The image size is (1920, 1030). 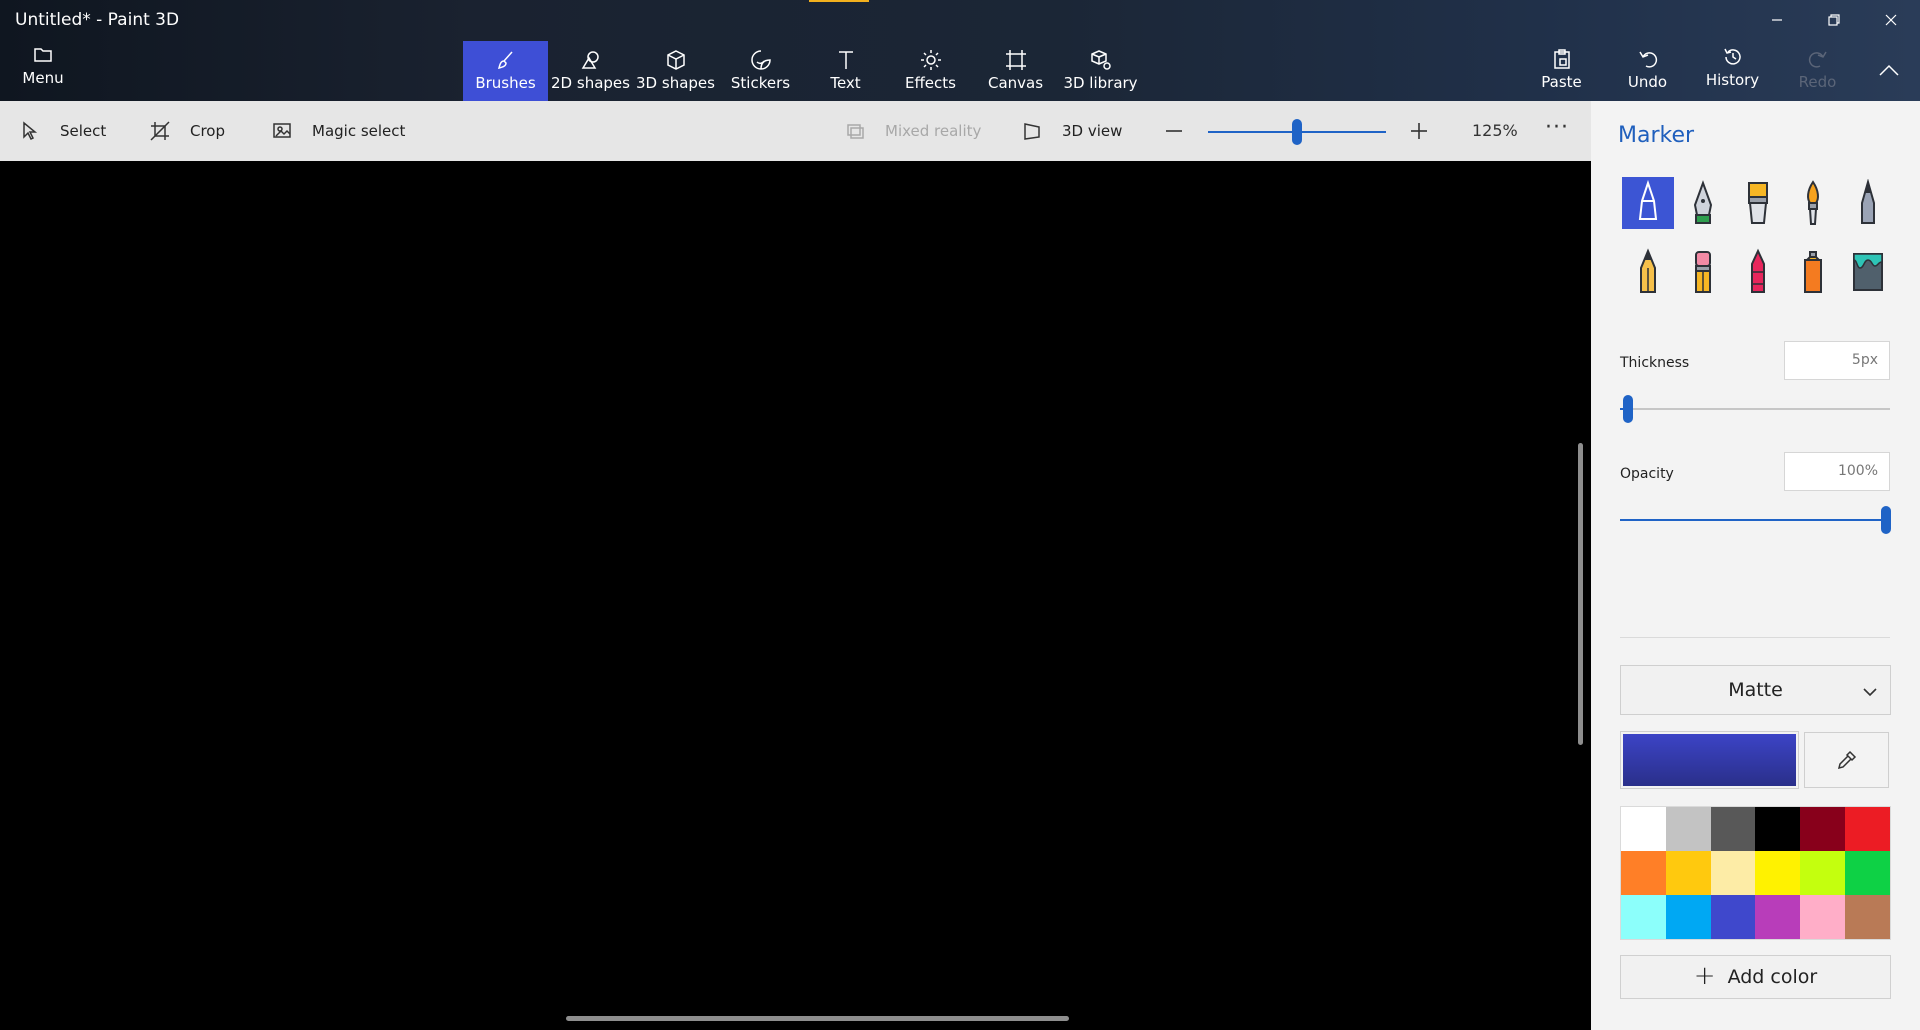 I want to click on fill-bucket-icon, so click(x=1868, y=272).